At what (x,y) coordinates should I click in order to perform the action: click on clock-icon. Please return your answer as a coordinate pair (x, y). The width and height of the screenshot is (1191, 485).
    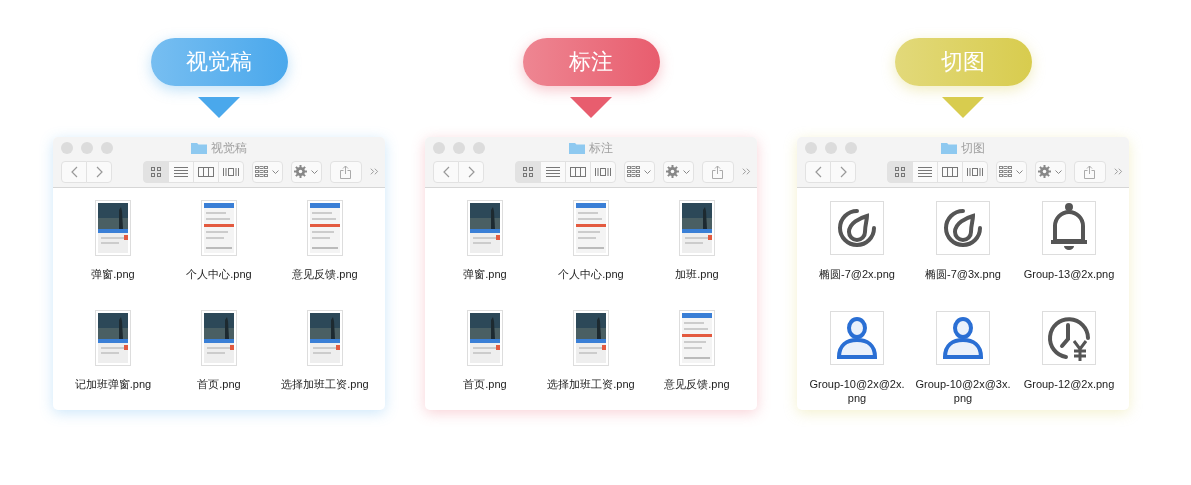
    Looking at the image, I should click on (1069, 338).